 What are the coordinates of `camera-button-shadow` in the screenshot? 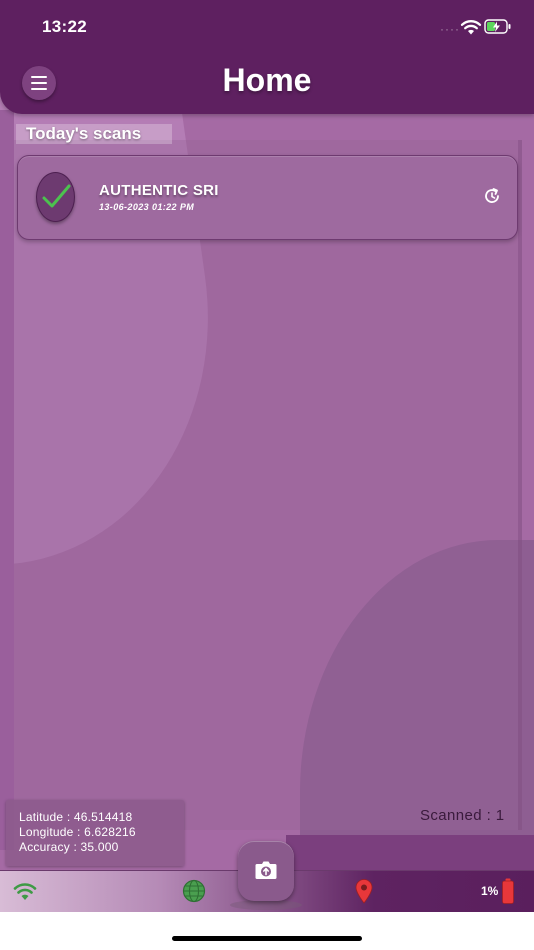 It's located at (266, 905).